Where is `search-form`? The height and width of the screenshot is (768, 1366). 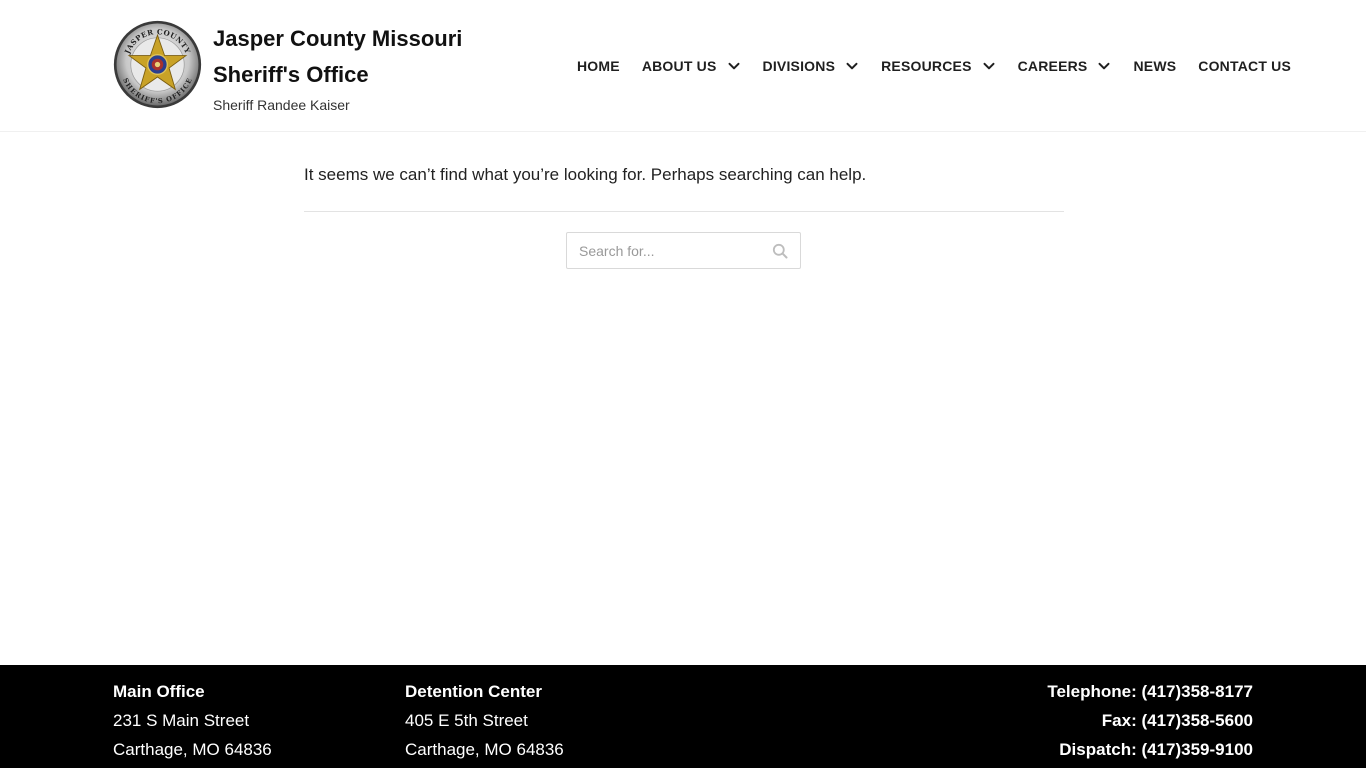 search-form is located at coordinates (683, 250).